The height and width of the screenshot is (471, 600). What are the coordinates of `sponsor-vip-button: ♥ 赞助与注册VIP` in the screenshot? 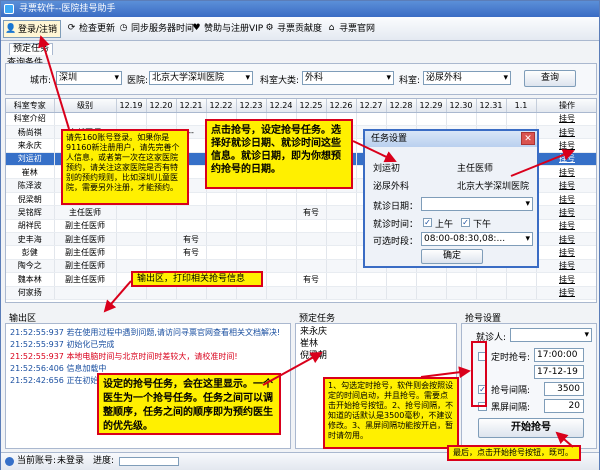 It's located at (226, 29).